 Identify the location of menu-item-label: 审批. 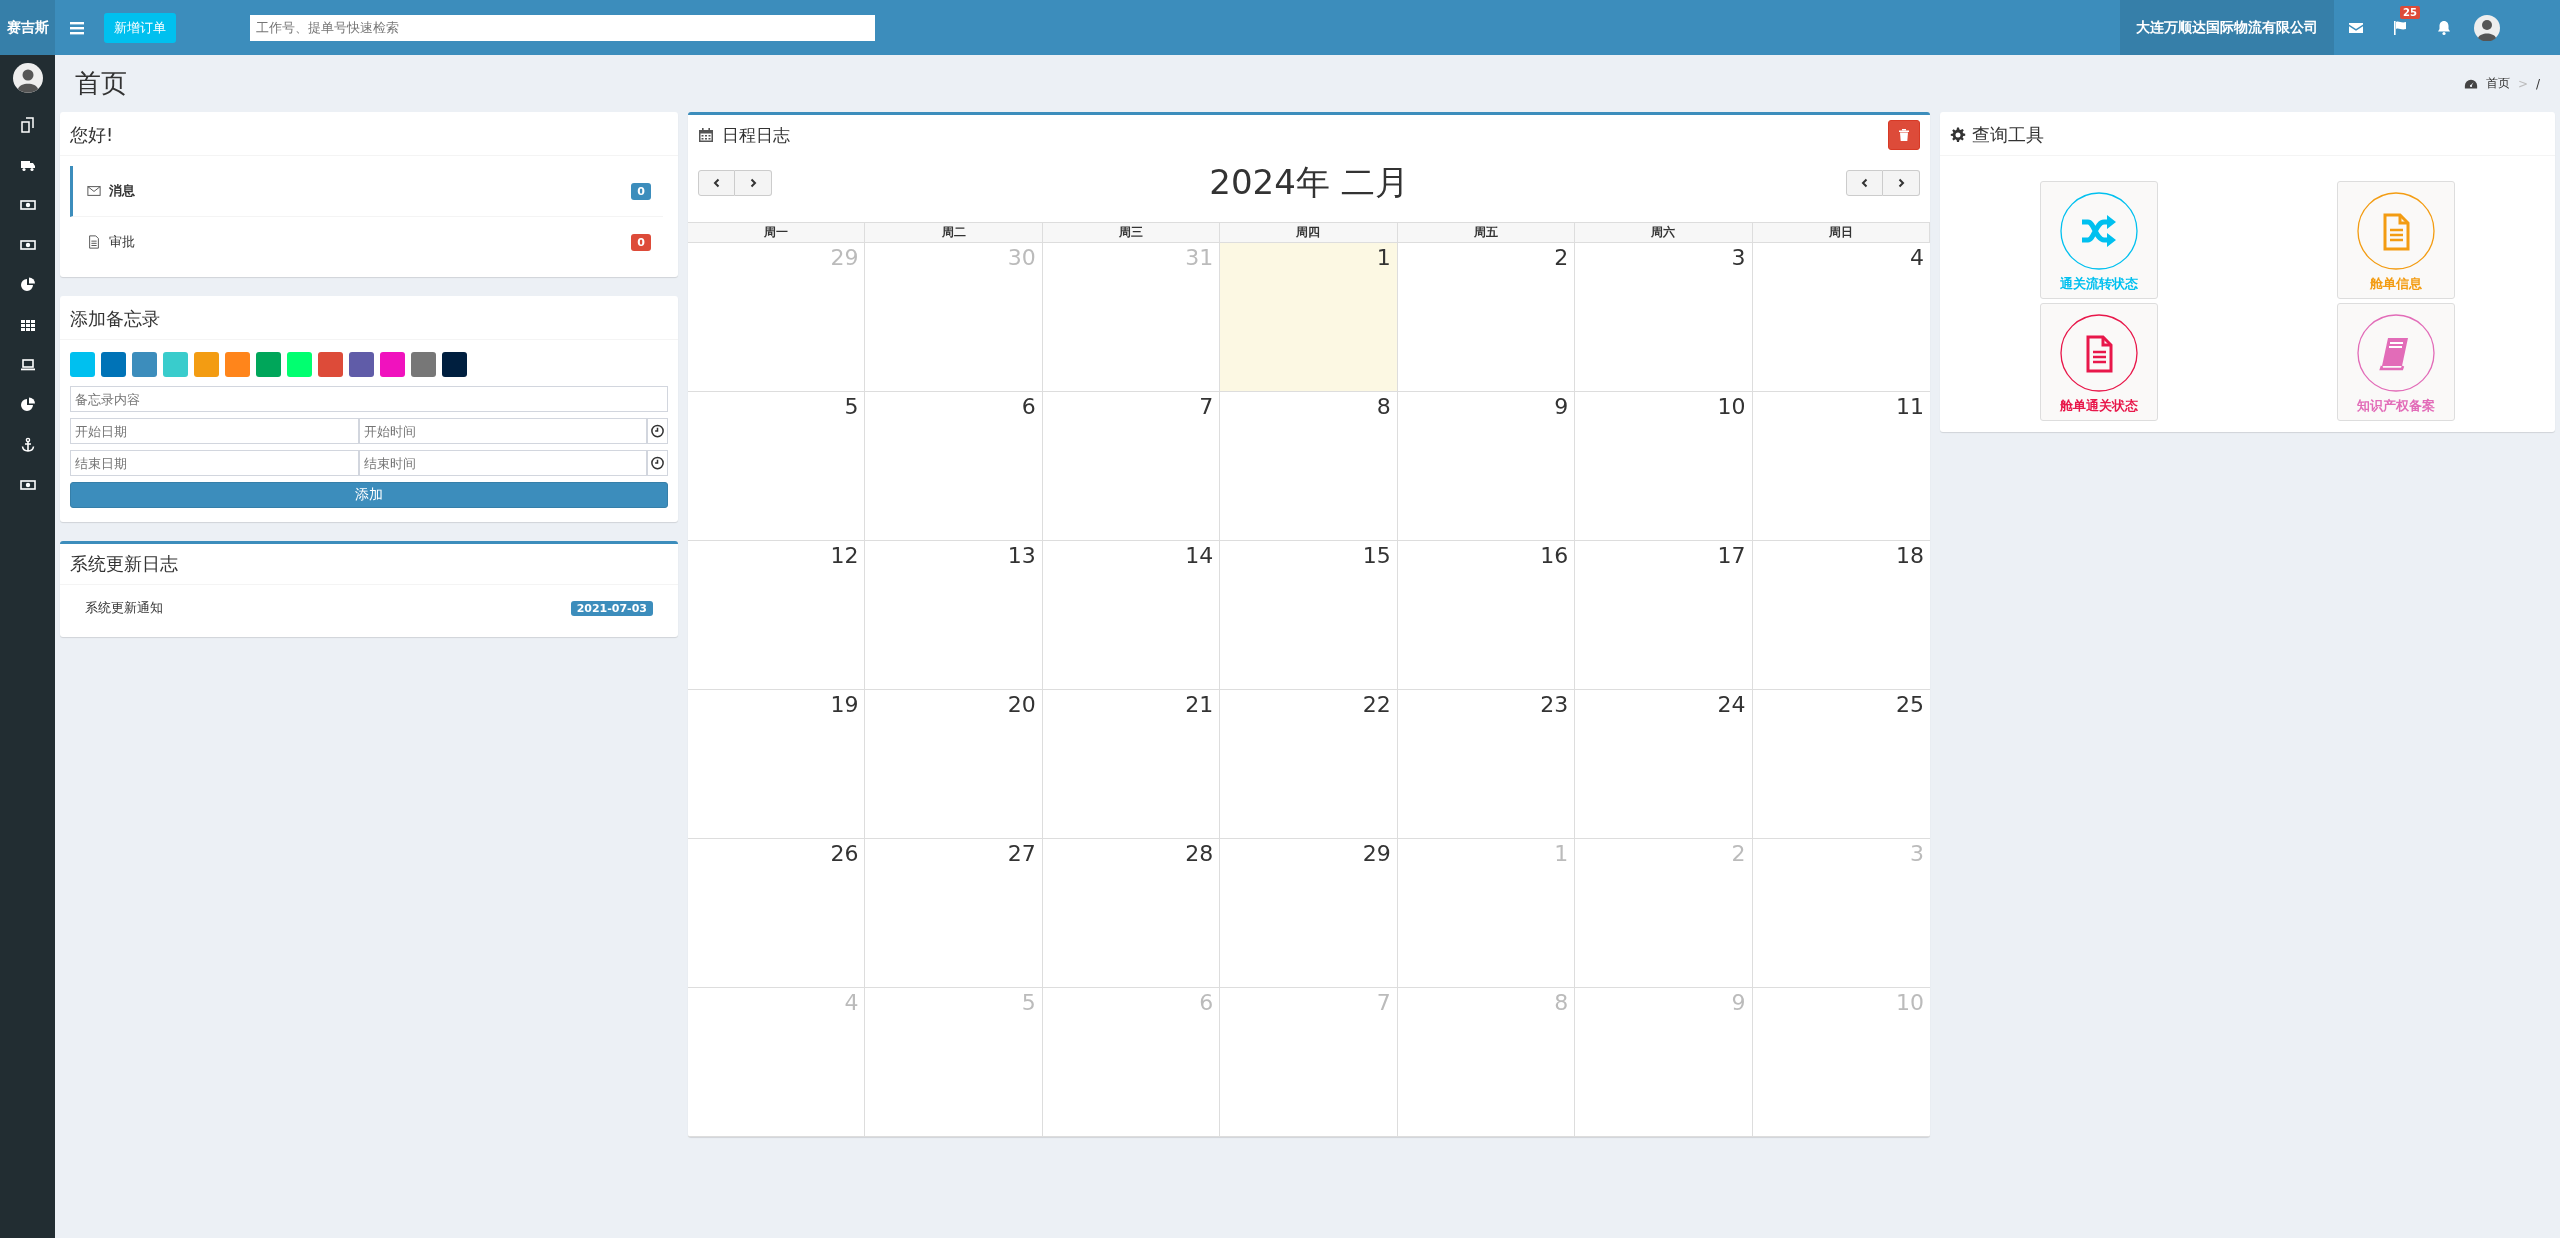
(122, 242).